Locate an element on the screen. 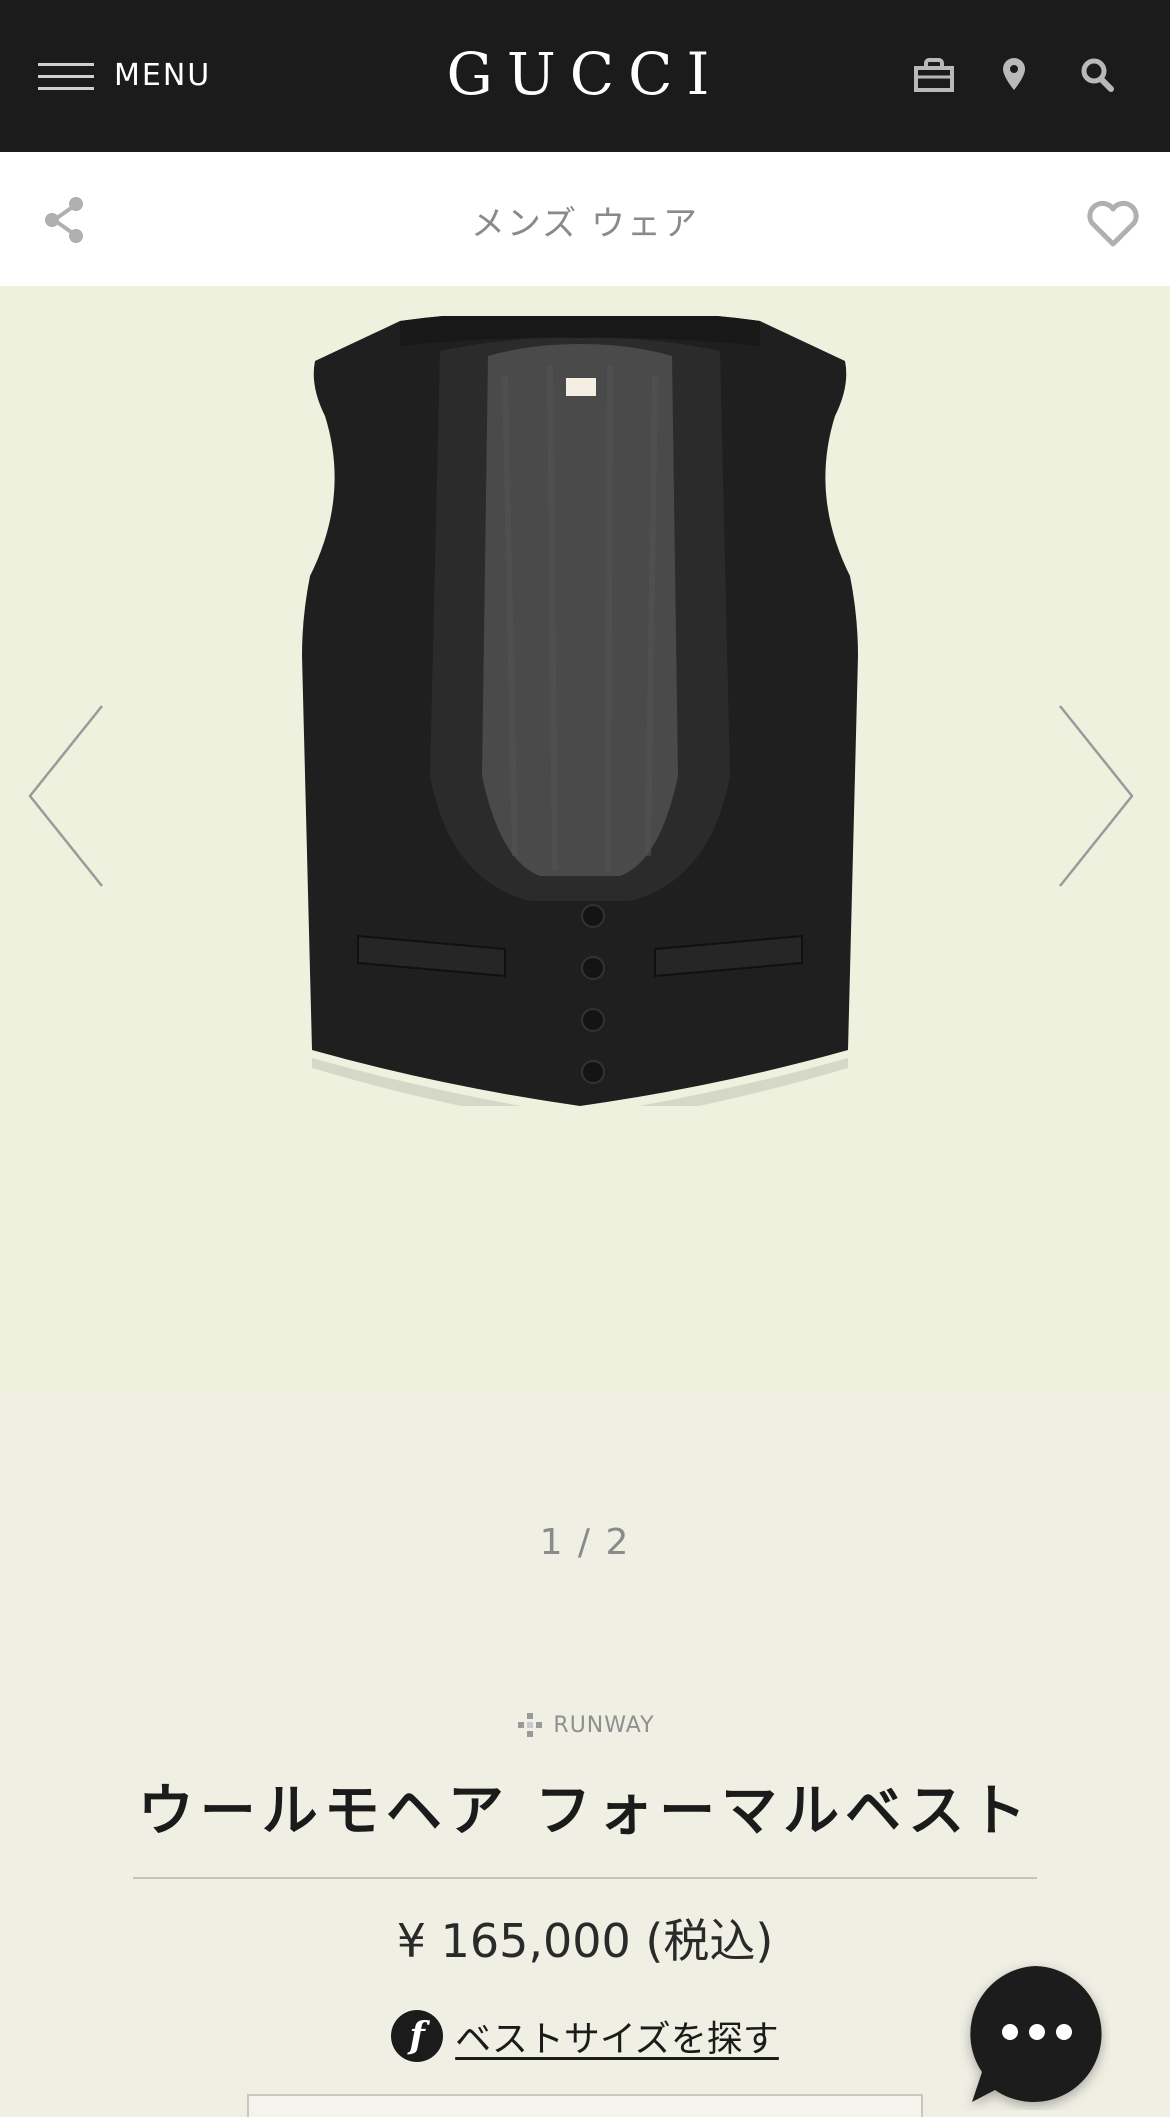 The image size is (1170, 2117). category-title: メンズ ウェア is located at coordinates (585, 224).